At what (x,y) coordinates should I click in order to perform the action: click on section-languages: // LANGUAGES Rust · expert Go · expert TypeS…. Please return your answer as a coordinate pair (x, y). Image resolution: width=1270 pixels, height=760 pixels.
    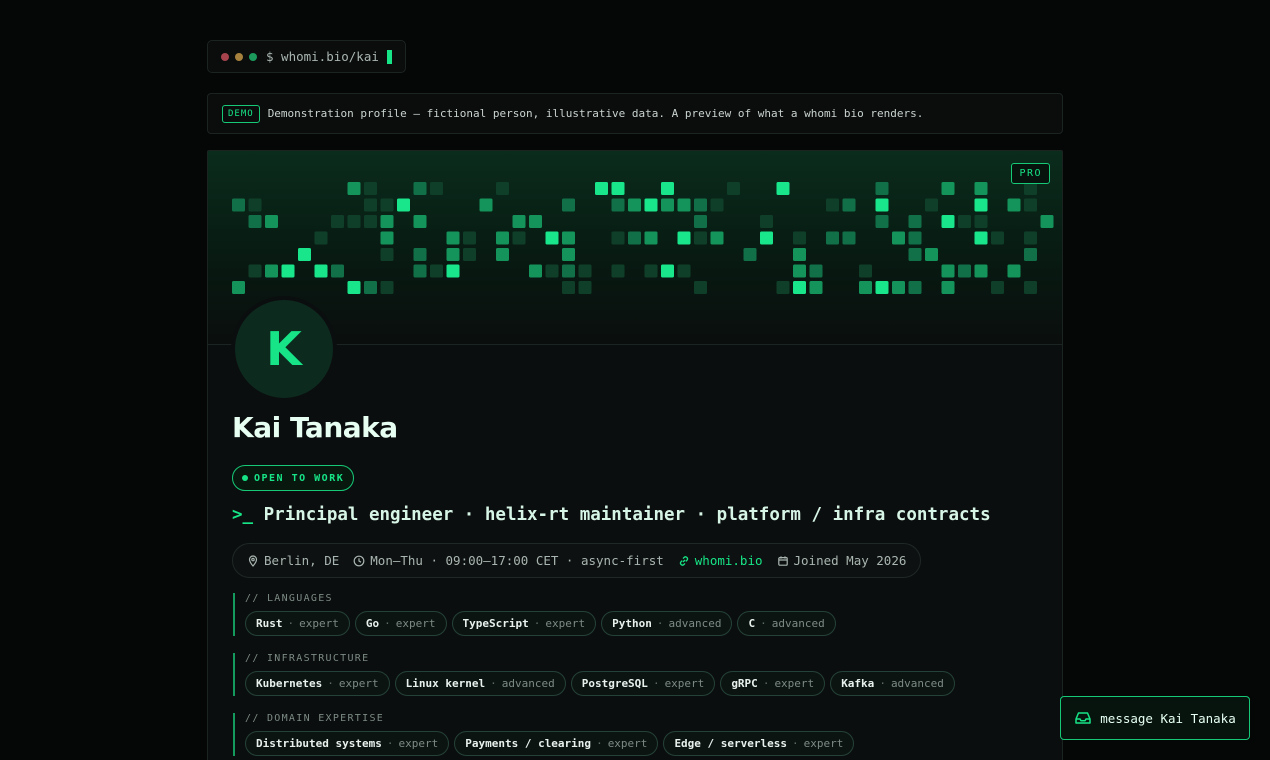
    Looking at the image, I should click on (534, 614).